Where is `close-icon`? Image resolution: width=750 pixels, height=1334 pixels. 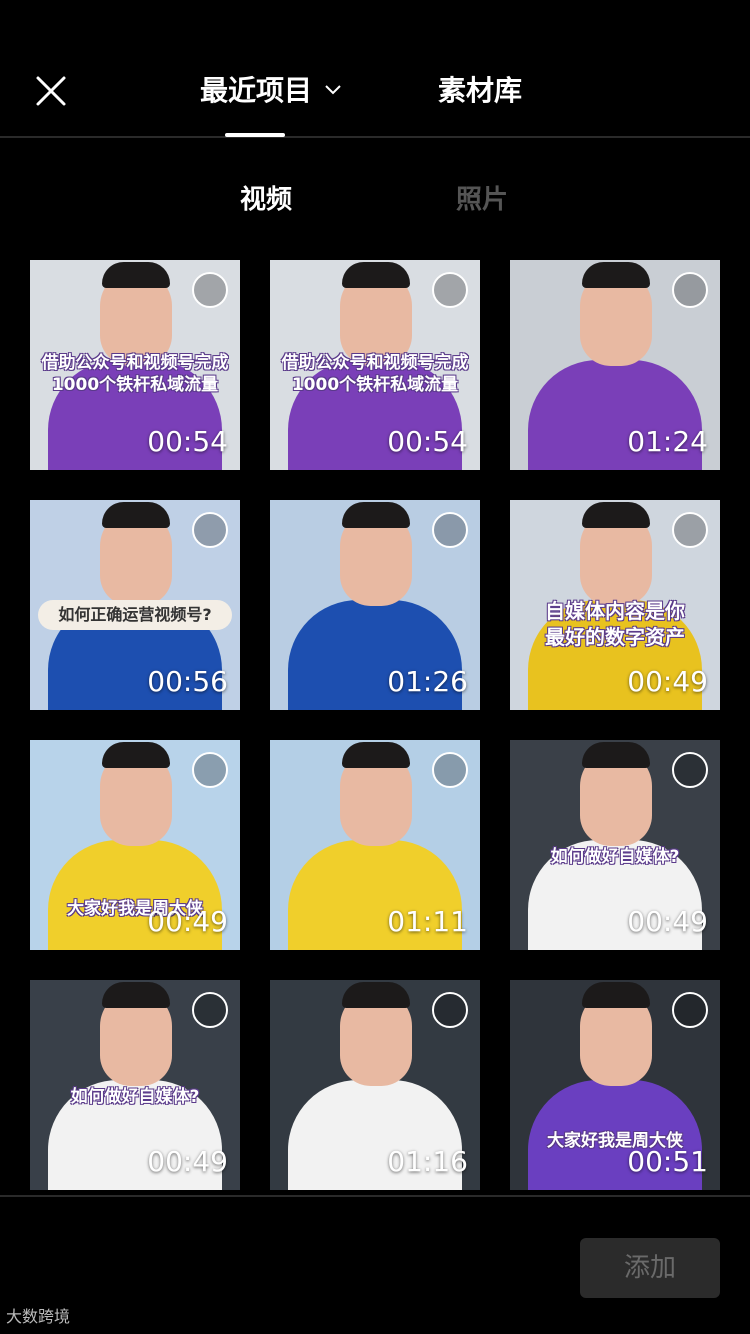
close-icon is located at coordinates (51, 91).